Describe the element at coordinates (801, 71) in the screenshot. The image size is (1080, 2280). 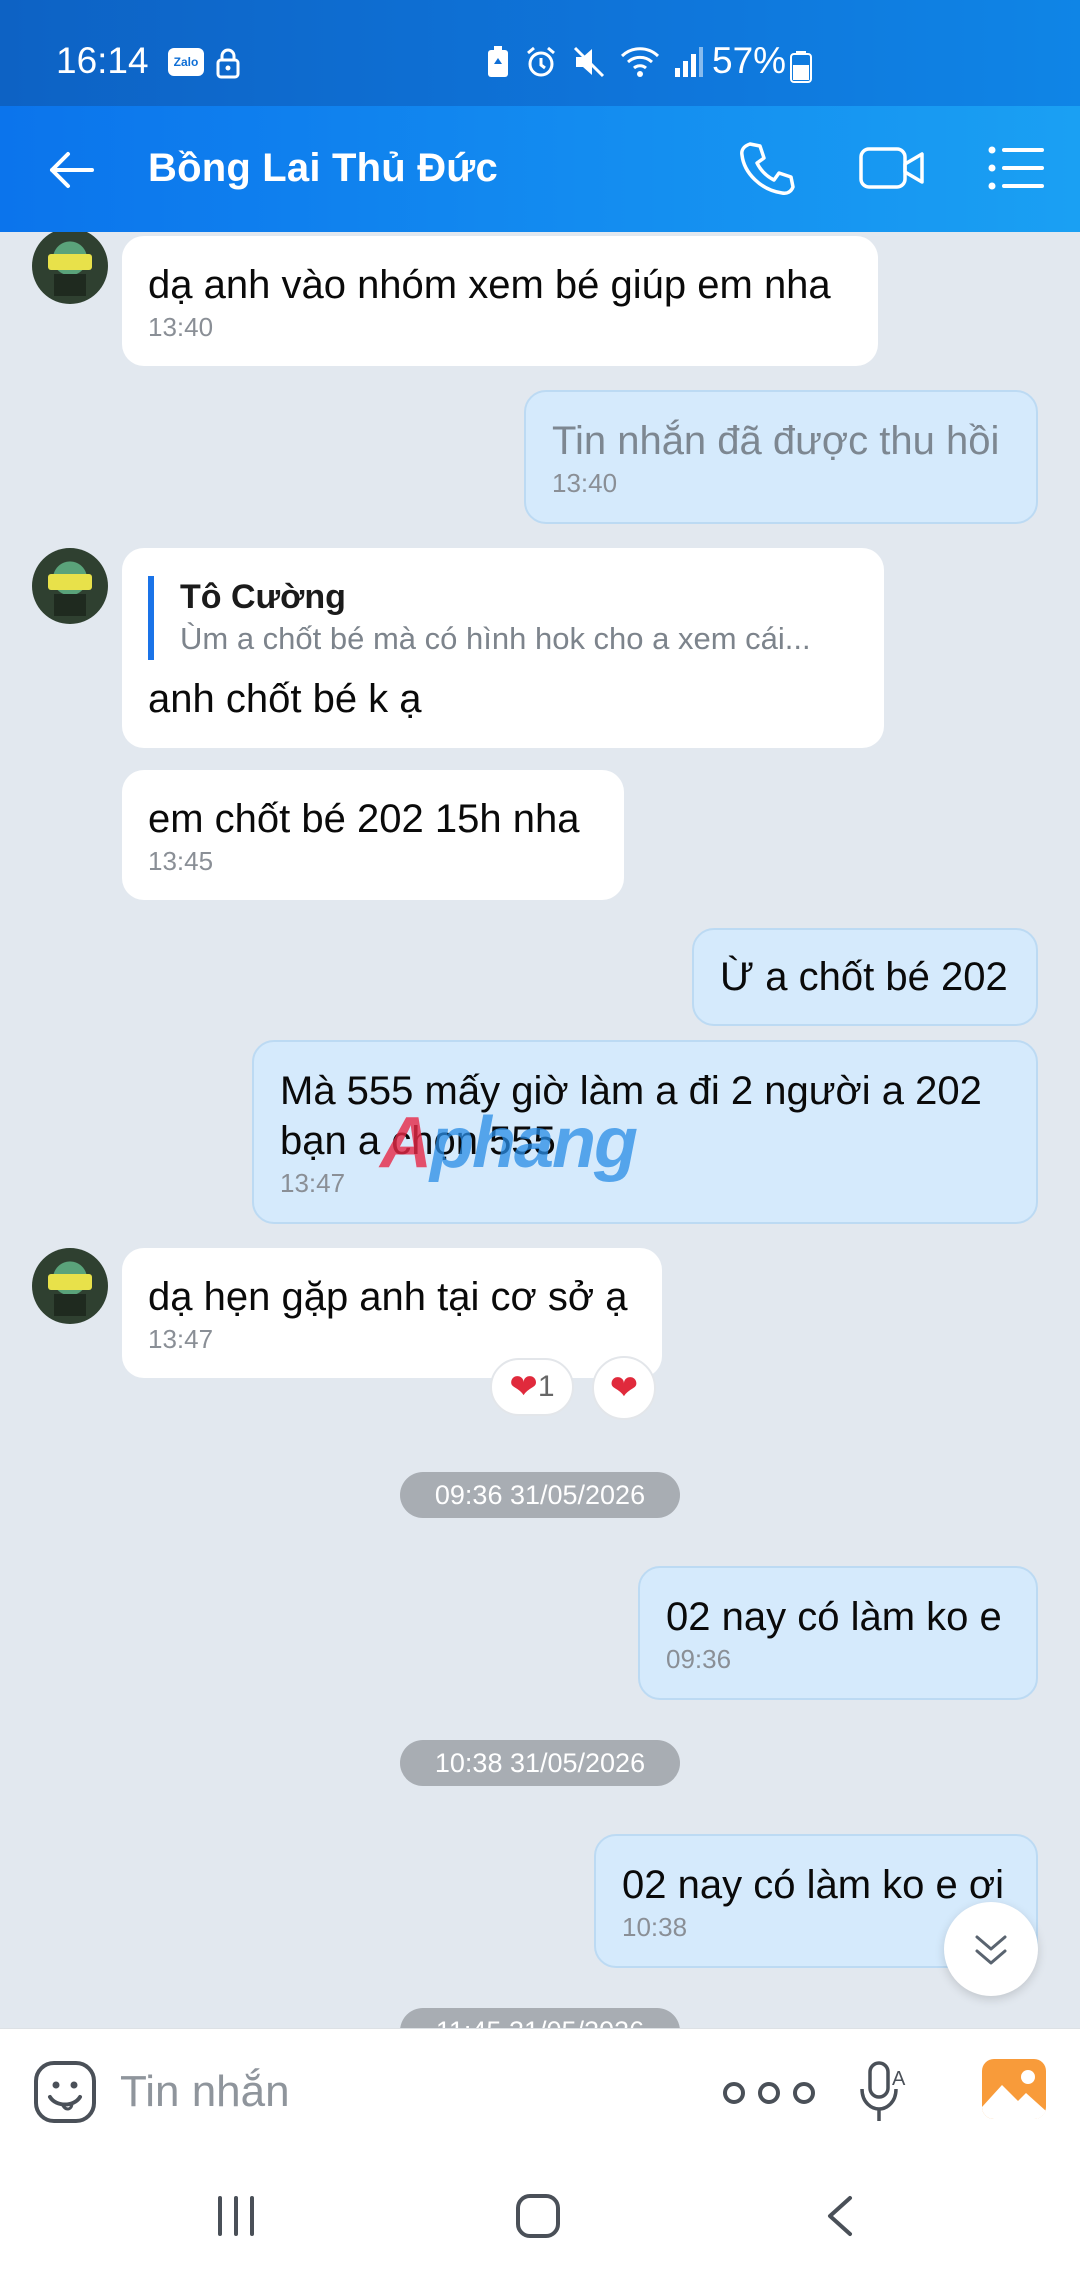
I see `battery-icon` at that location.